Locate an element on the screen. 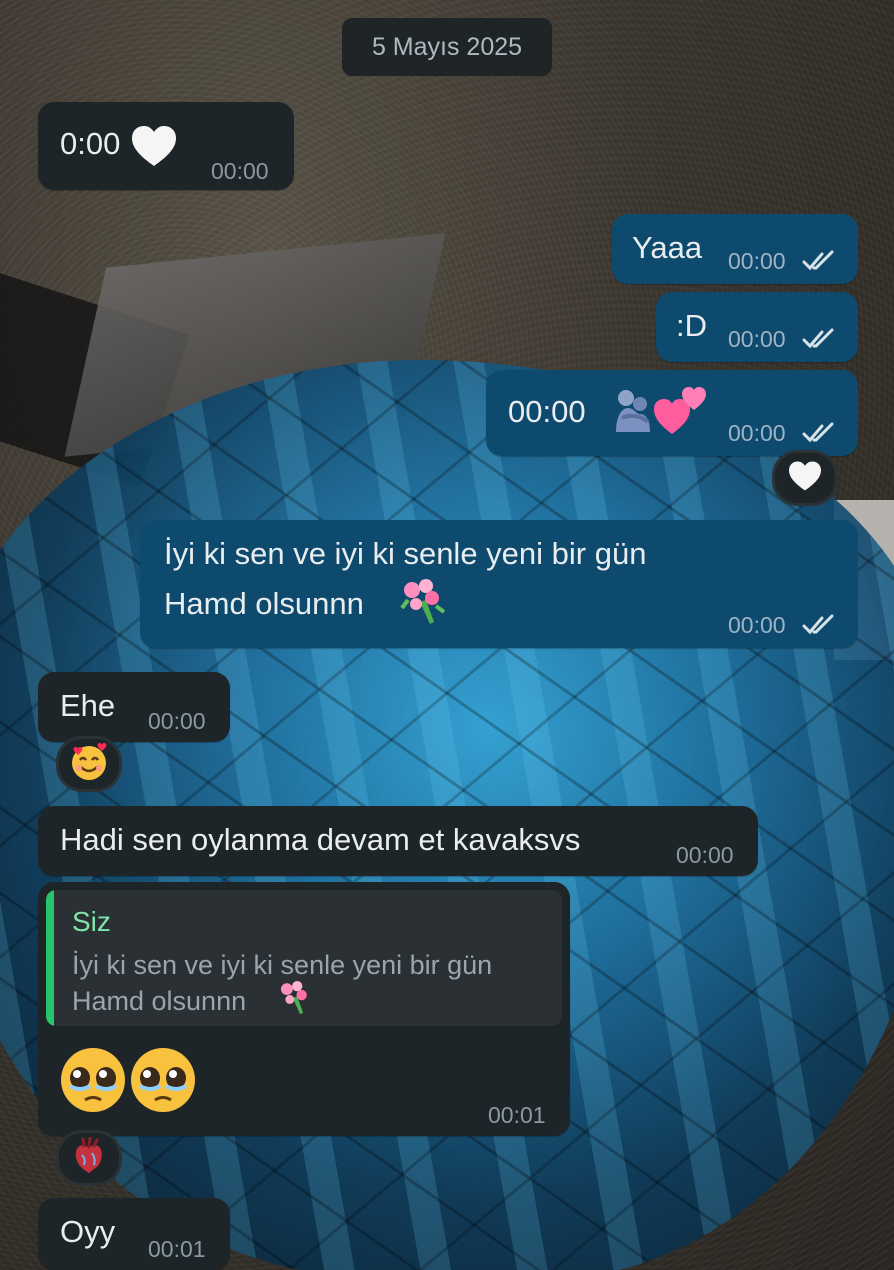 This screenshot has height=1270, width=894. two-hearts-emoji-icon is located at coordinates (682, 412).